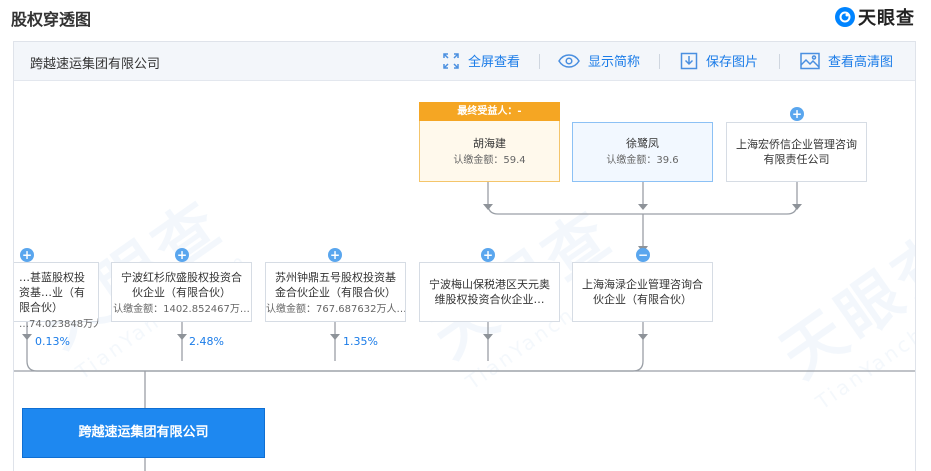  Describe the element at coordinates (51, 19) in the screenshot. I see `page-title: 股权穿透图` at that location.